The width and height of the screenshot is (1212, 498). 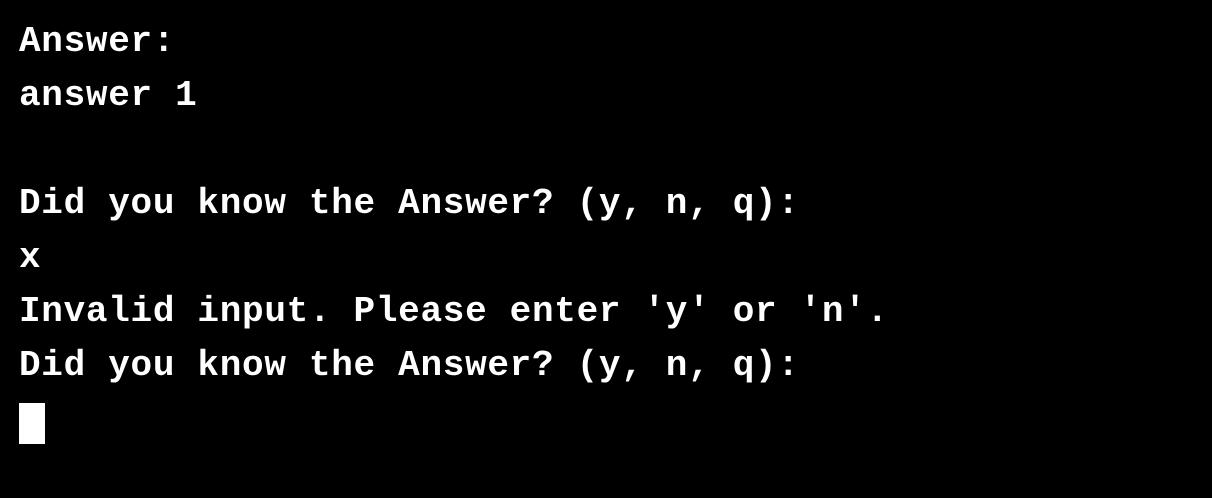 I want to click on user-input-line: x, so click(x=30, y=257).